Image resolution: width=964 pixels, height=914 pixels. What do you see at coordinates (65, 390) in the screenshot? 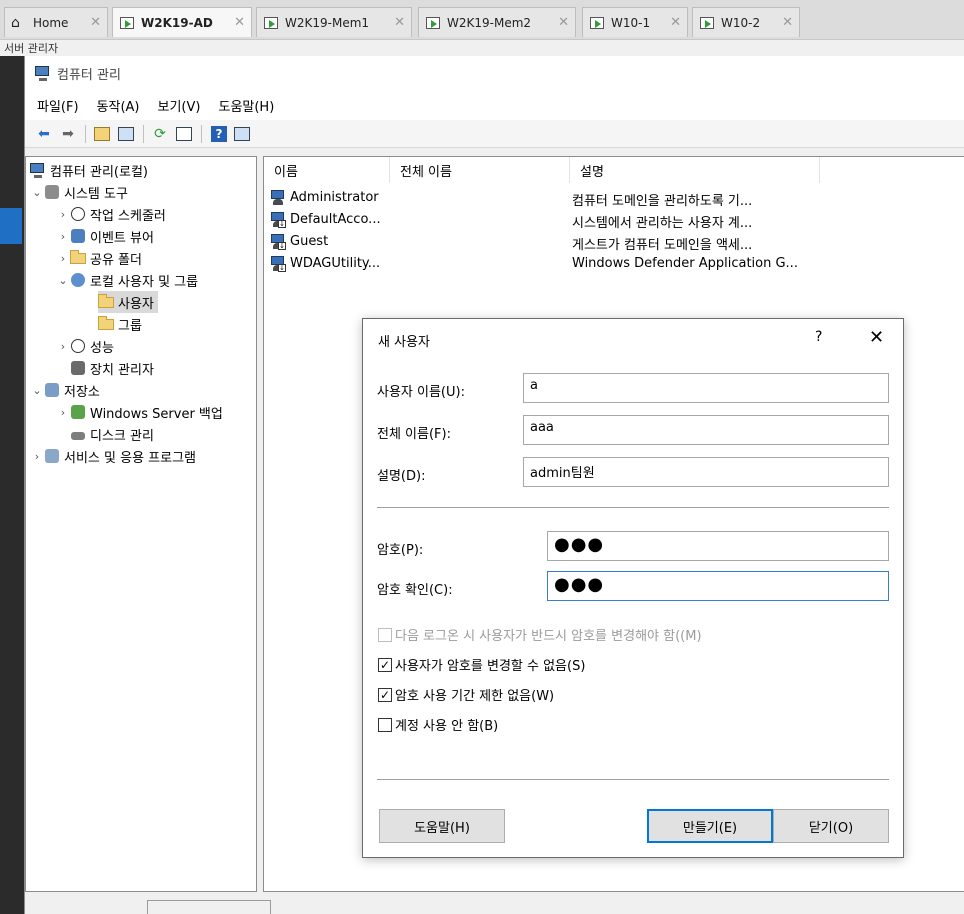
I see `tree-node-storage: ⌄ 저장소` at bounding box center [65, 390].